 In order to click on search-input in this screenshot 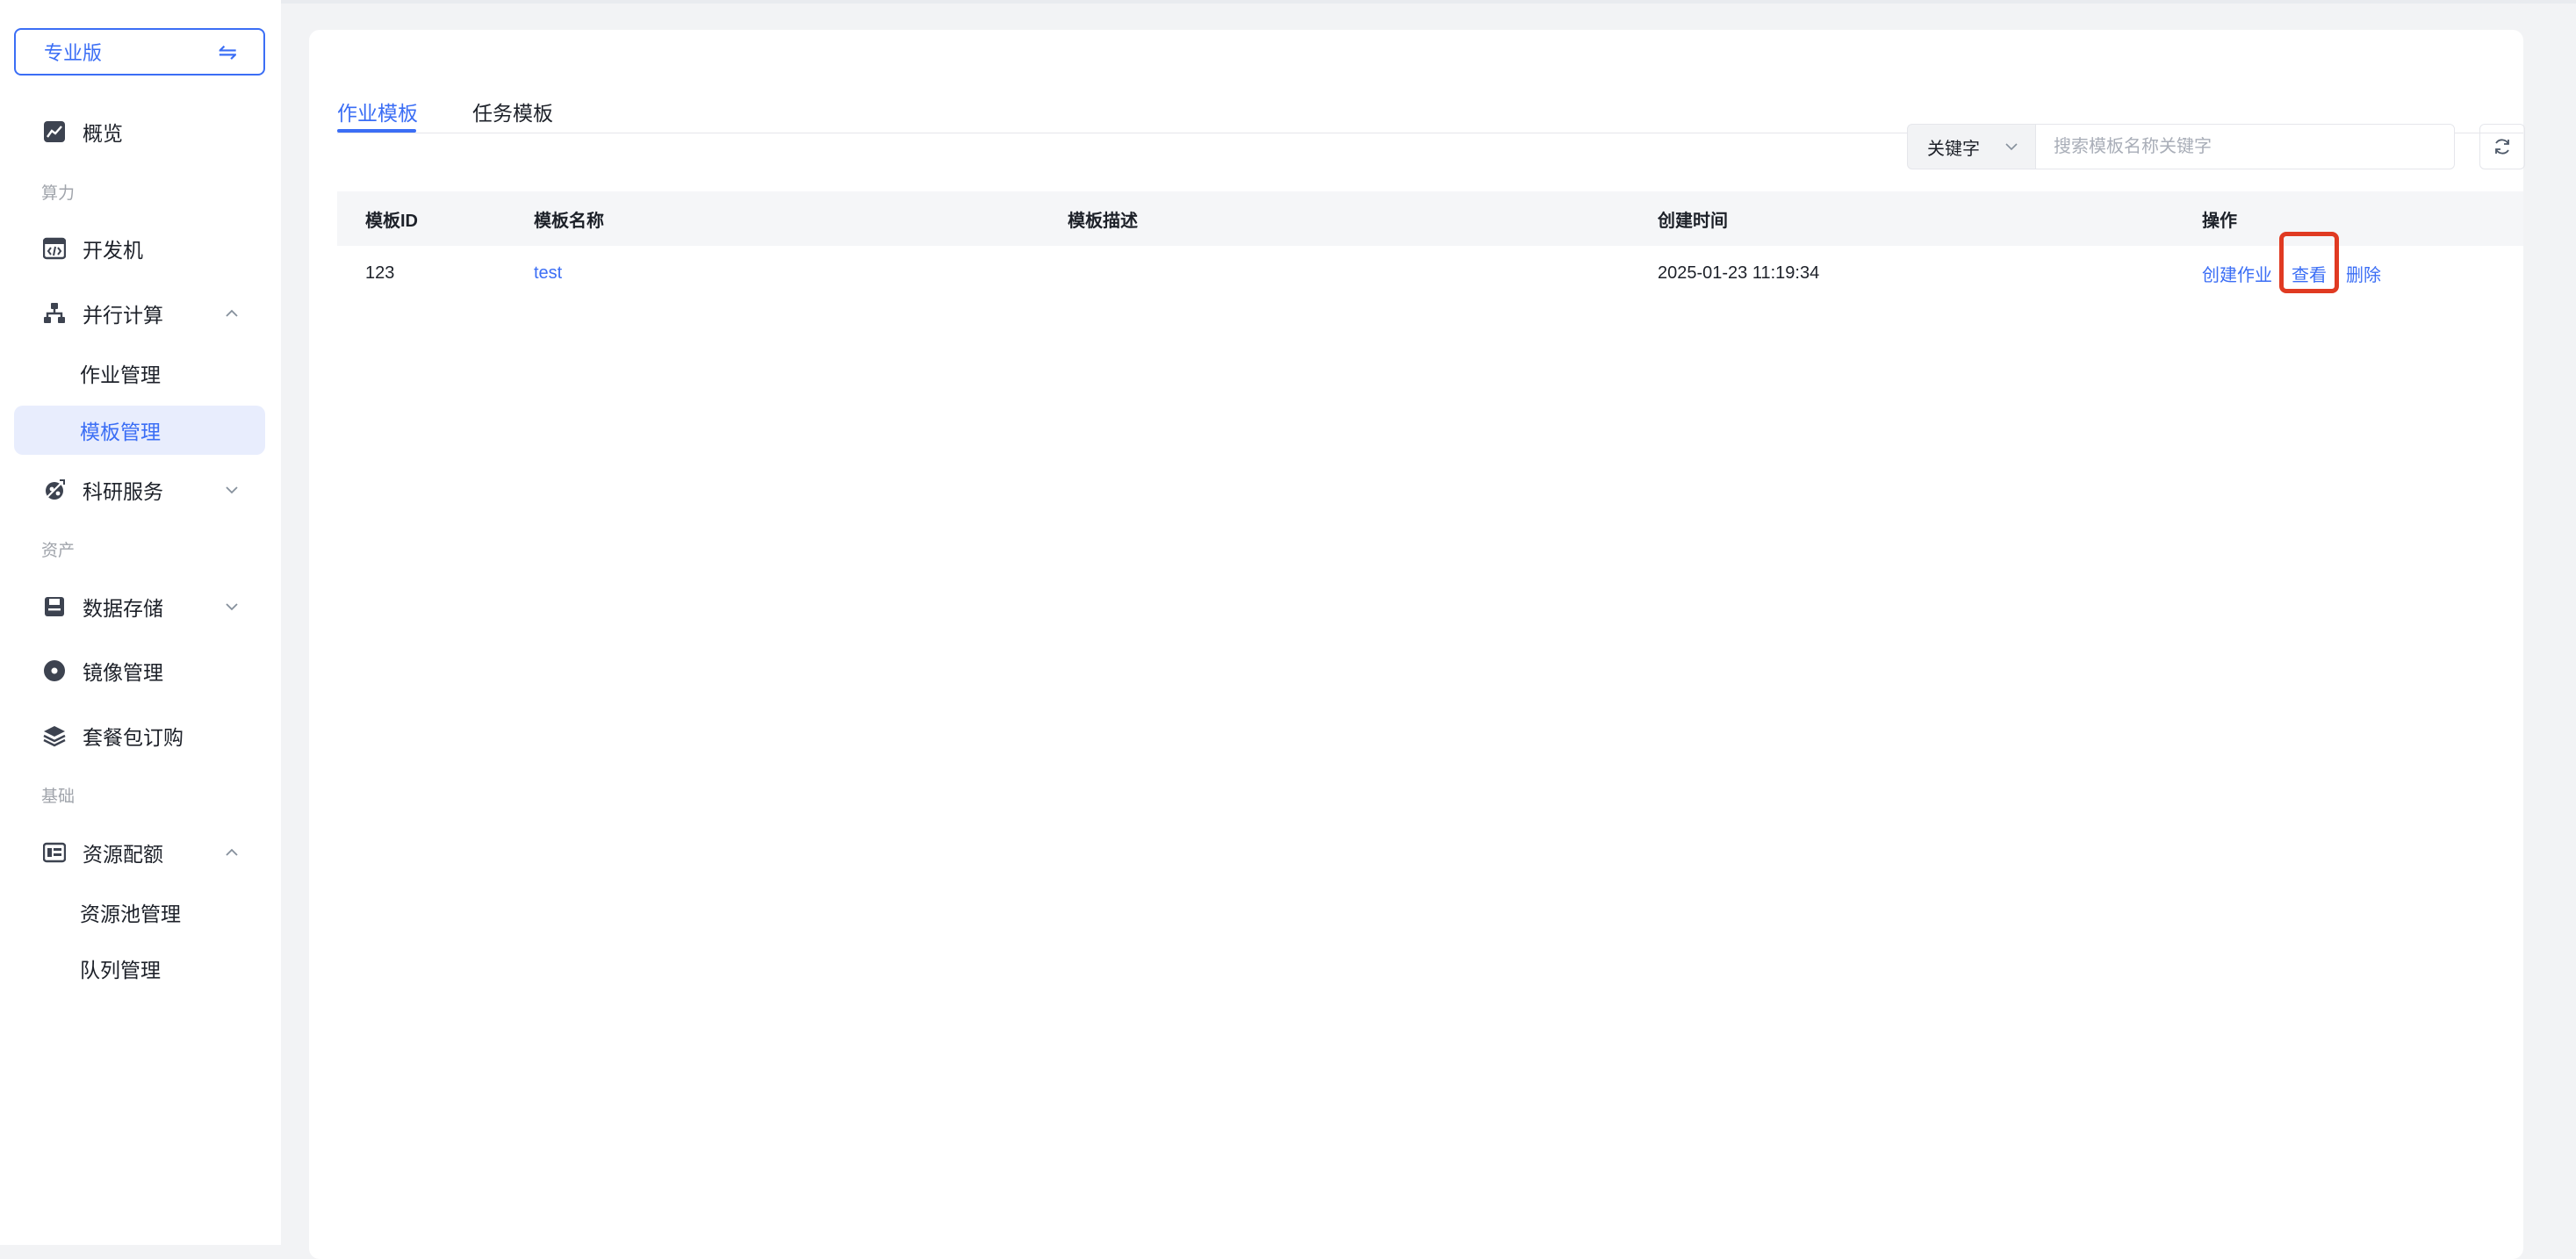, I will do `click(2245, 147)`.